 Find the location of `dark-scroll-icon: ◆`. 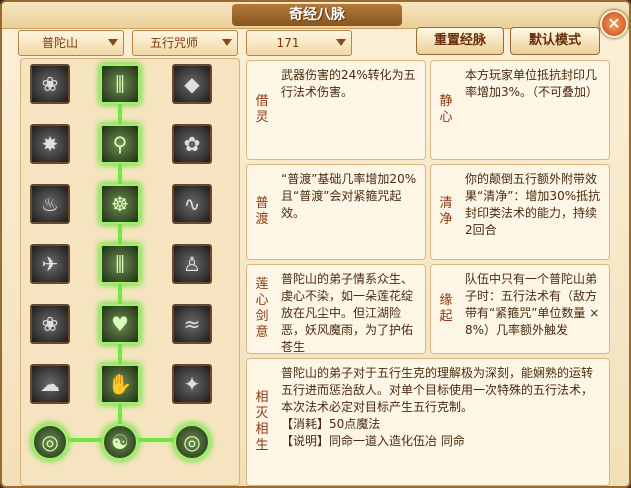

dark-scroll-icon: ◆ is located at coordinates (192, 84).